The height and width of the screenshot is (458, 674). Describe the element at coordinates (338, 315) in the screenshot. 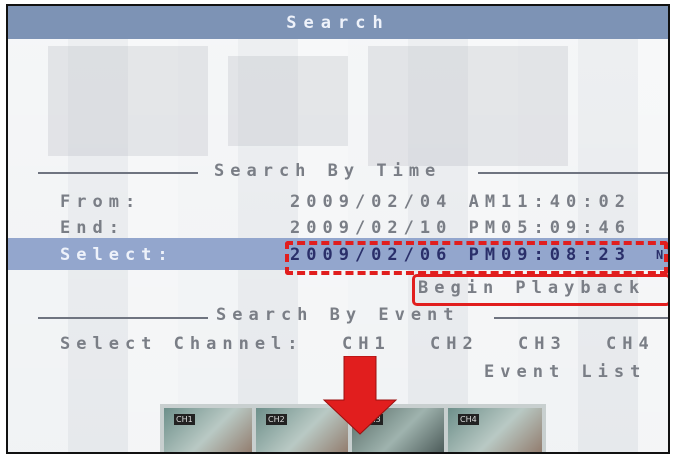

I see `section-heading-event: Search By Event` at that location.